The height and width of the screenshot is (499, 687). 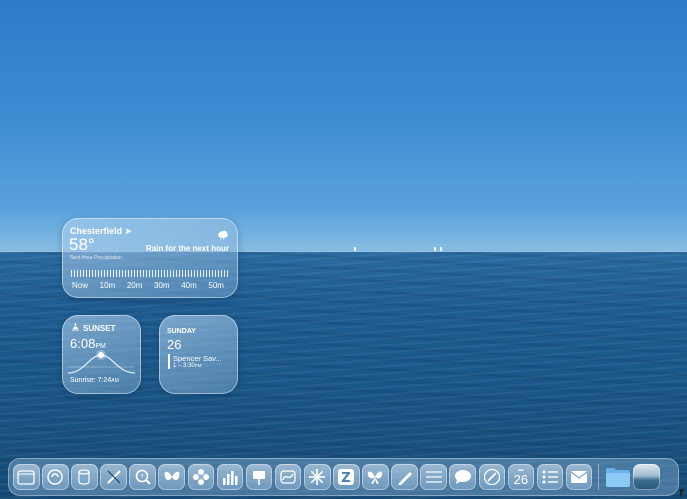 What do you see at coordinates (172, 477) in the screenshot?
I see `butterfly-icon` at bounding box center [172, 477].